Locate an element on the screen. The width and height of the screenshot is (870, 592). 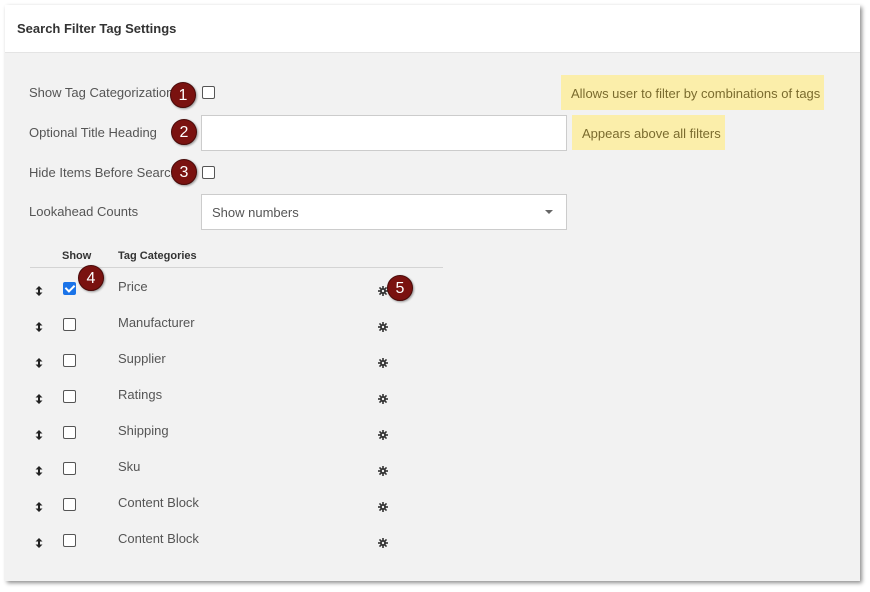
tag-category-label: Sku is located at coordinates (129, 466).